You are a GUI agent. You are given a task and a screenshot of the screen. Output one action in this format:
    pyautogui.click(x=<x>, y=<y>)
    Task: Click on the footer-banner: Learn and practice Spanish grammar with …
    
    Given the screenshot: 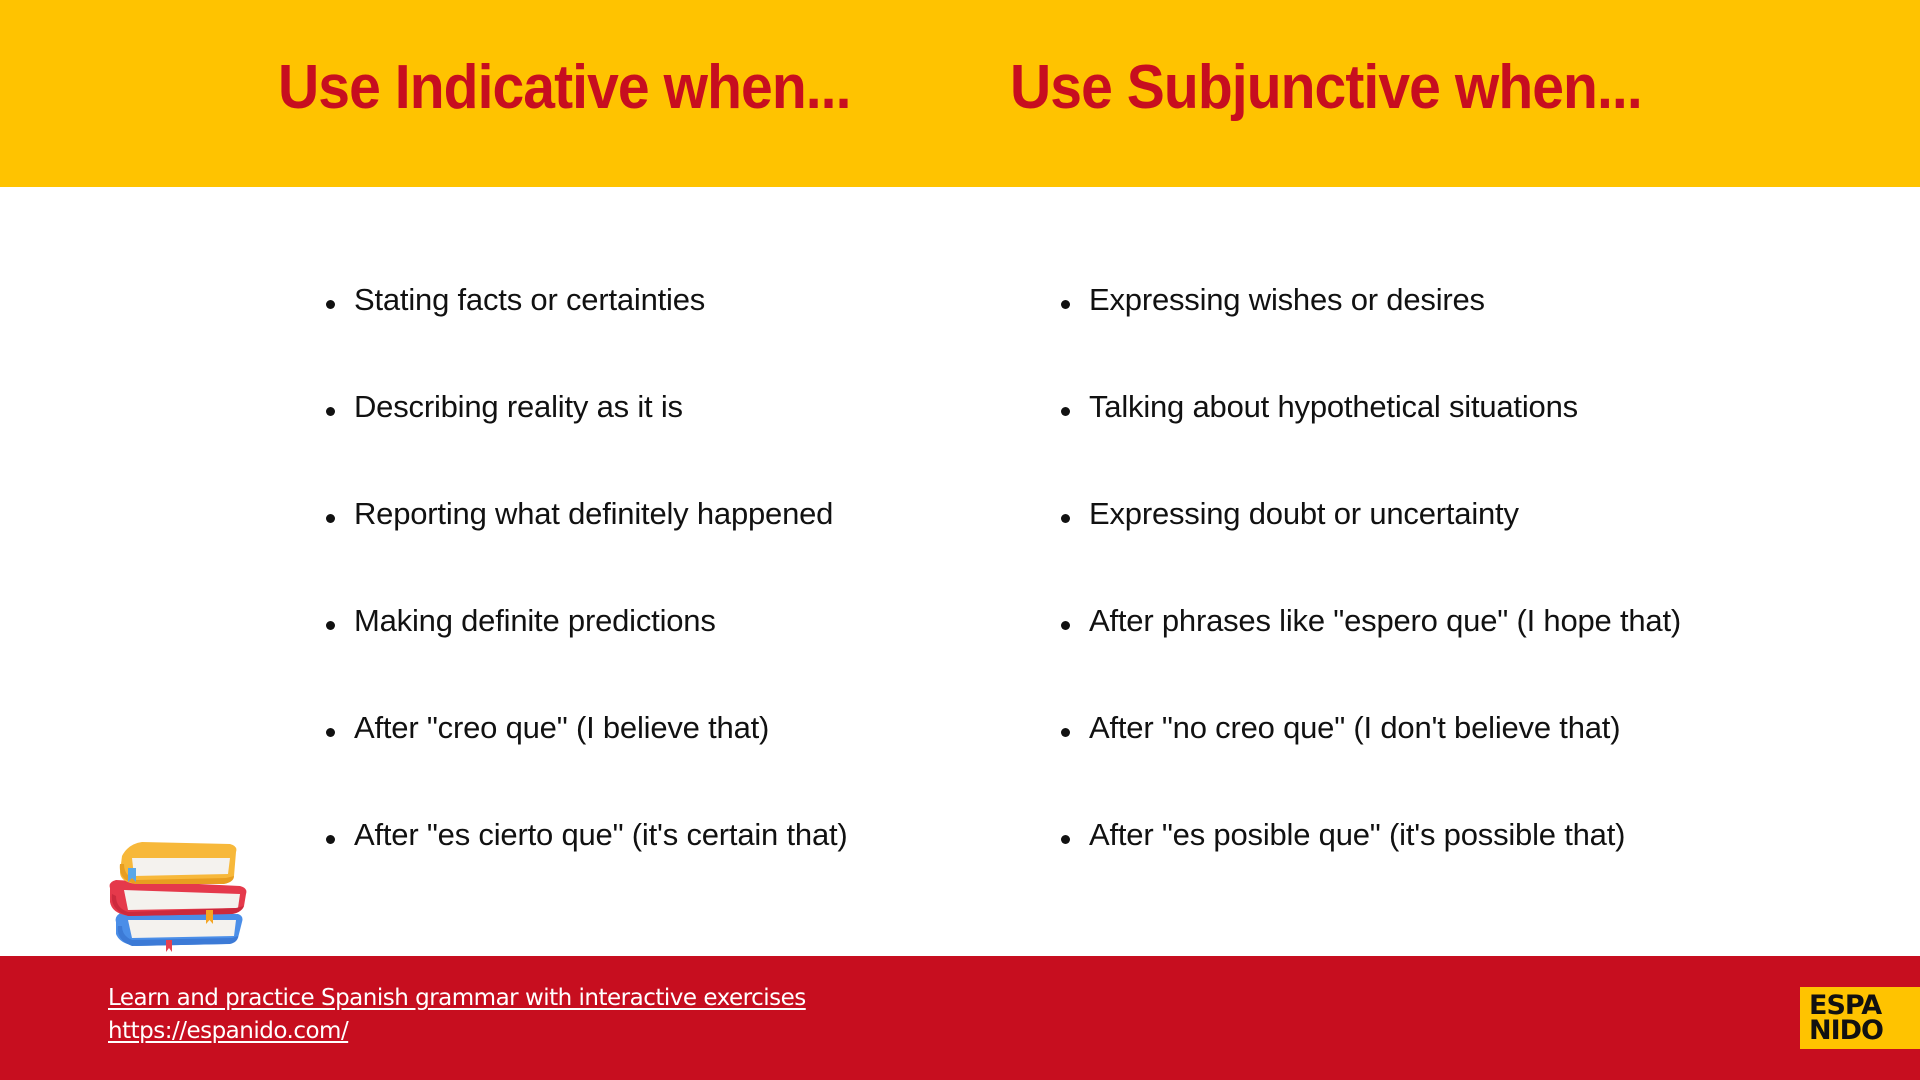 What is the action you would take?
    pyautogui.click(x=960, y=1018)
    